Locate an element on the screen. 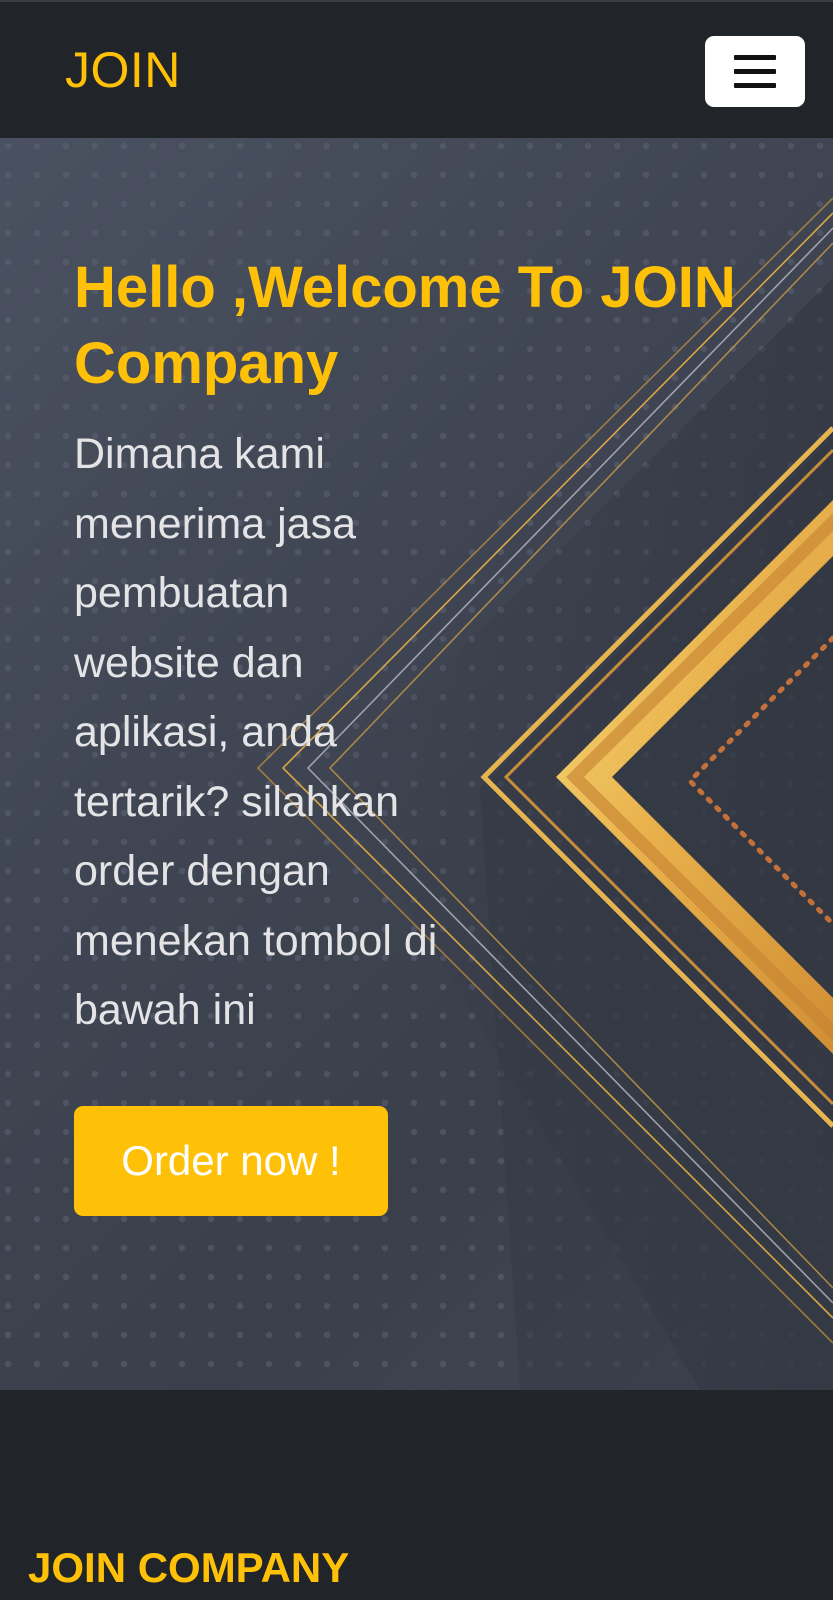  hamburger-menu-icon is located at coordinates (755, 71).